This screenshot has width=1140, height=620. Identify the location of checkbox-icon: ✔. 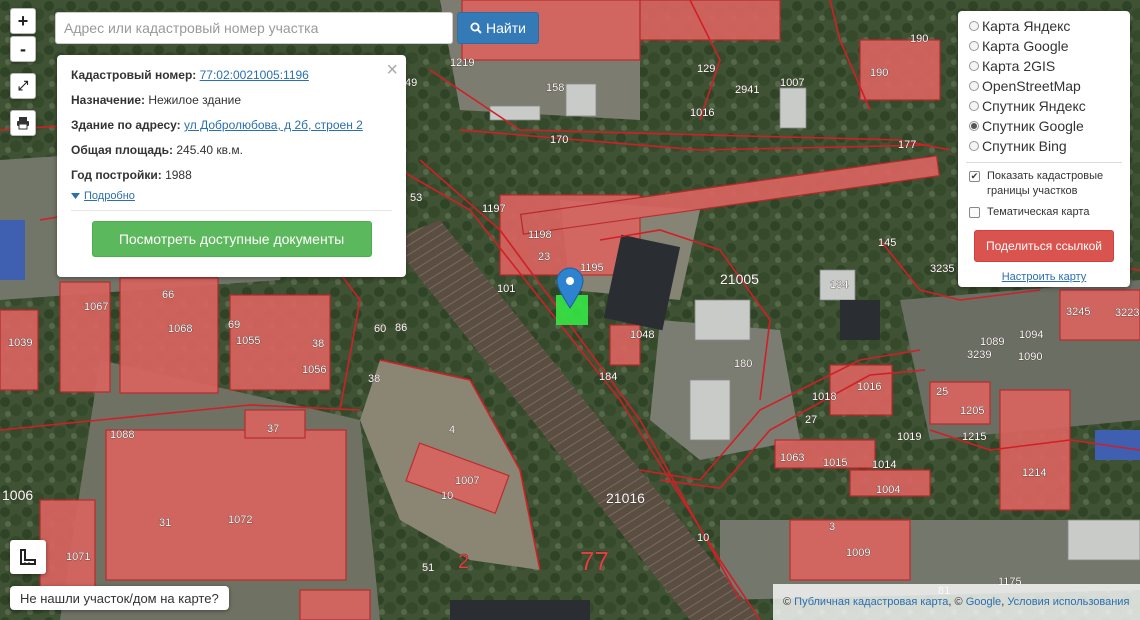
(974, 176).